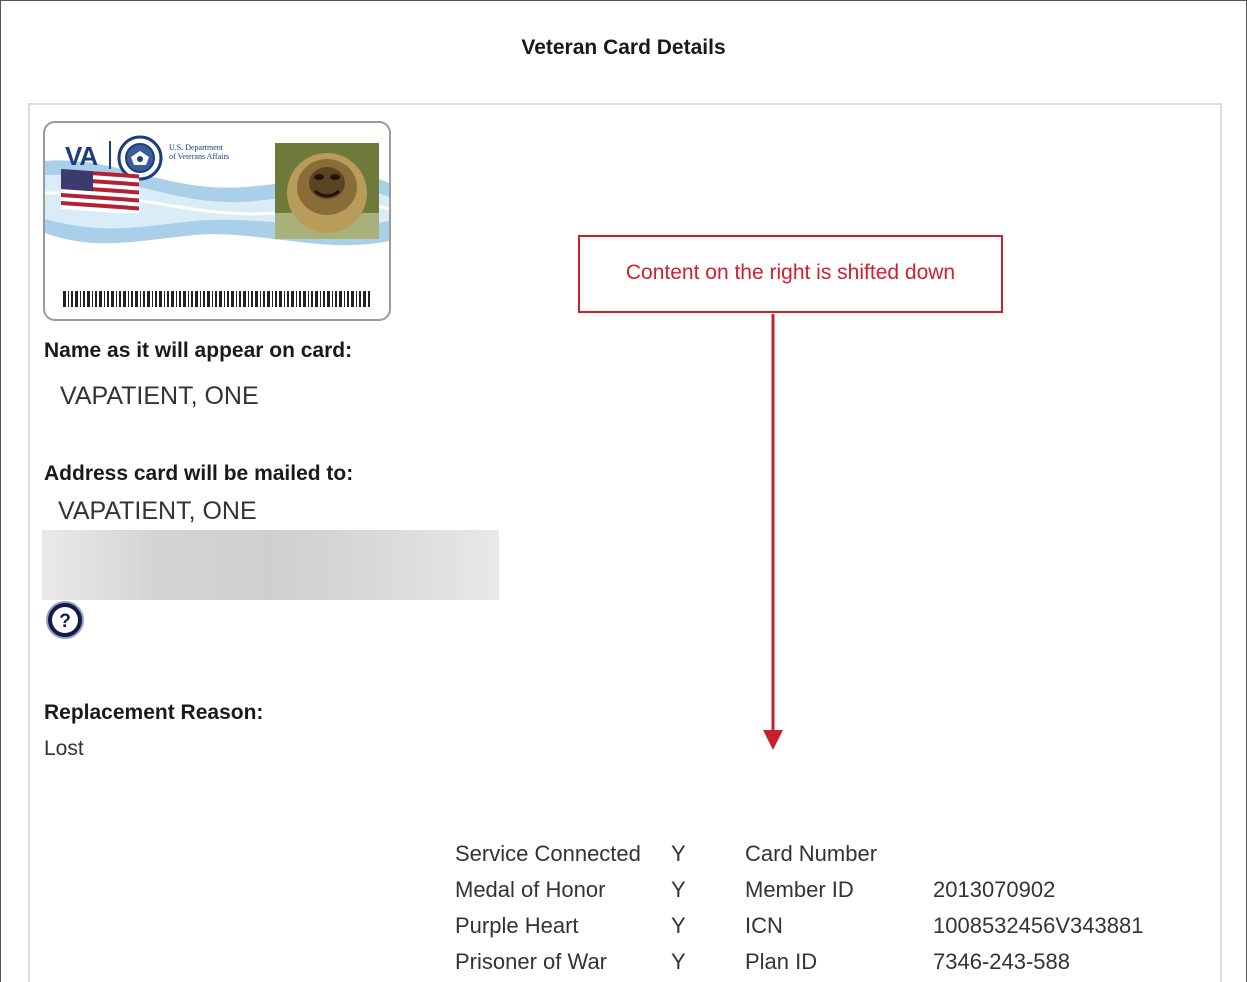 This screenshot has width=1247, height=982. What do you see at coordinates (994, 889) in the screenshot?
I see `field-value: 2013070902` at bounding box center [994, 889].